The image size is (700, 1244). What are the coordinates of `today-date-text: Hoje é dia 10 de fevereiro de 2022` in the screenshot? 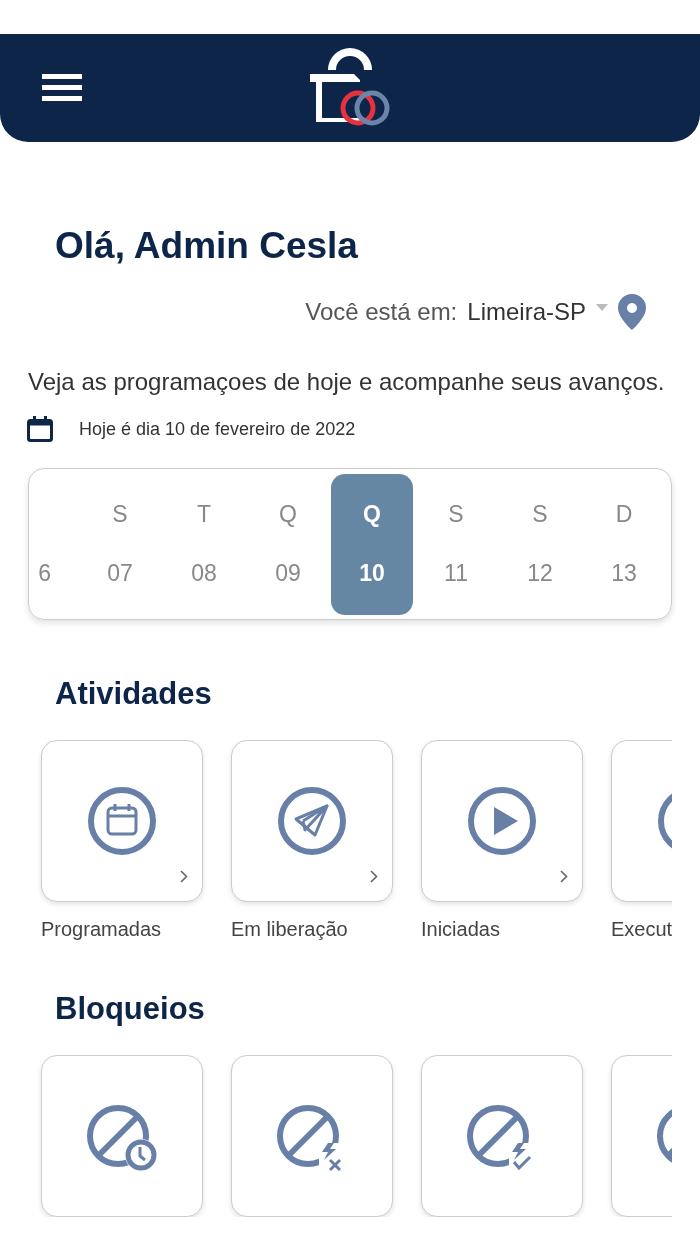 It's located at (217, 429).